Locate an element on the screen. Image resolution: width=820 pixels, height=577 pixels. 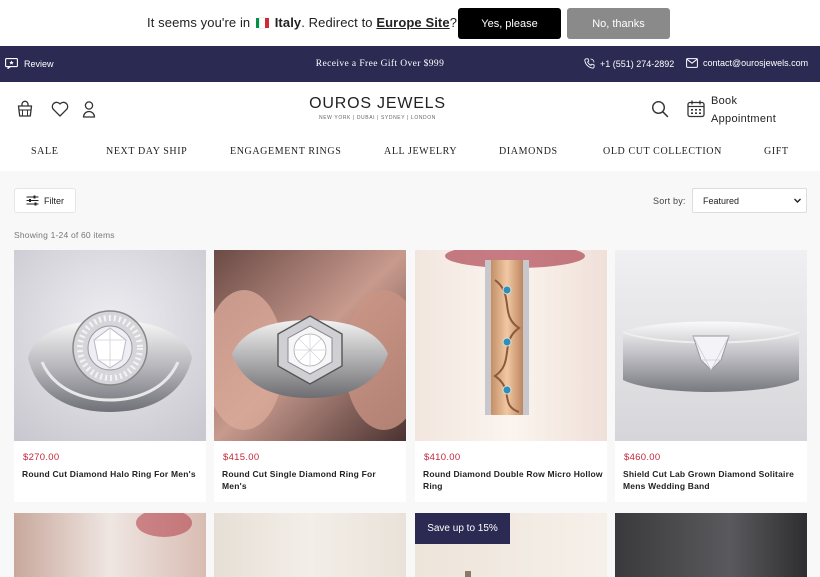
product-title: Round Cut Diamond Halo Ring For Men's is located at coordinates (112, 474).